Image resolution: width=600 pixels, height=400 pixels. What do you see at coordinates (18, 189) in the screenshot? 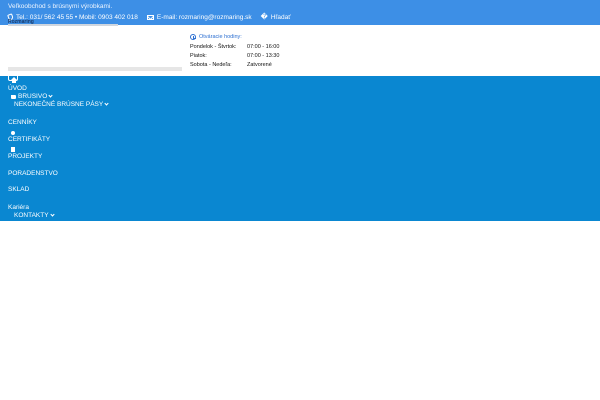
I see `nav-item-sklad: SKLAD` at bounding box center [18, 189].